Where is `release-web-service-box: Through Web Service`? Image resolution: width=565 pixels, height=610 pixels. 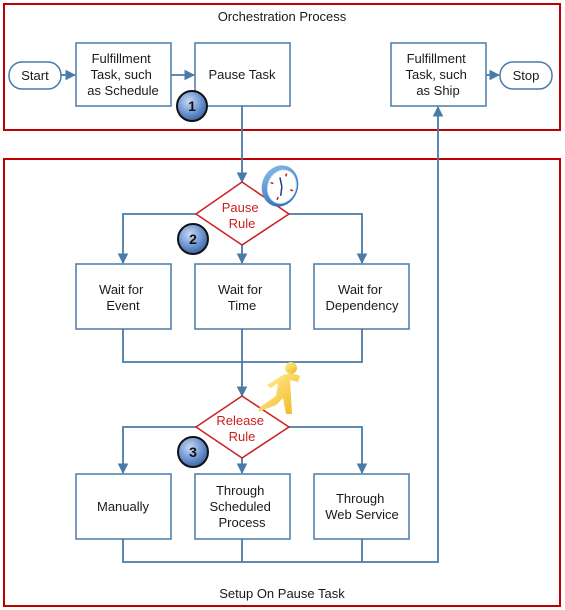
release-web-service-box: Through Web Service is located at coordinates (361, 506).